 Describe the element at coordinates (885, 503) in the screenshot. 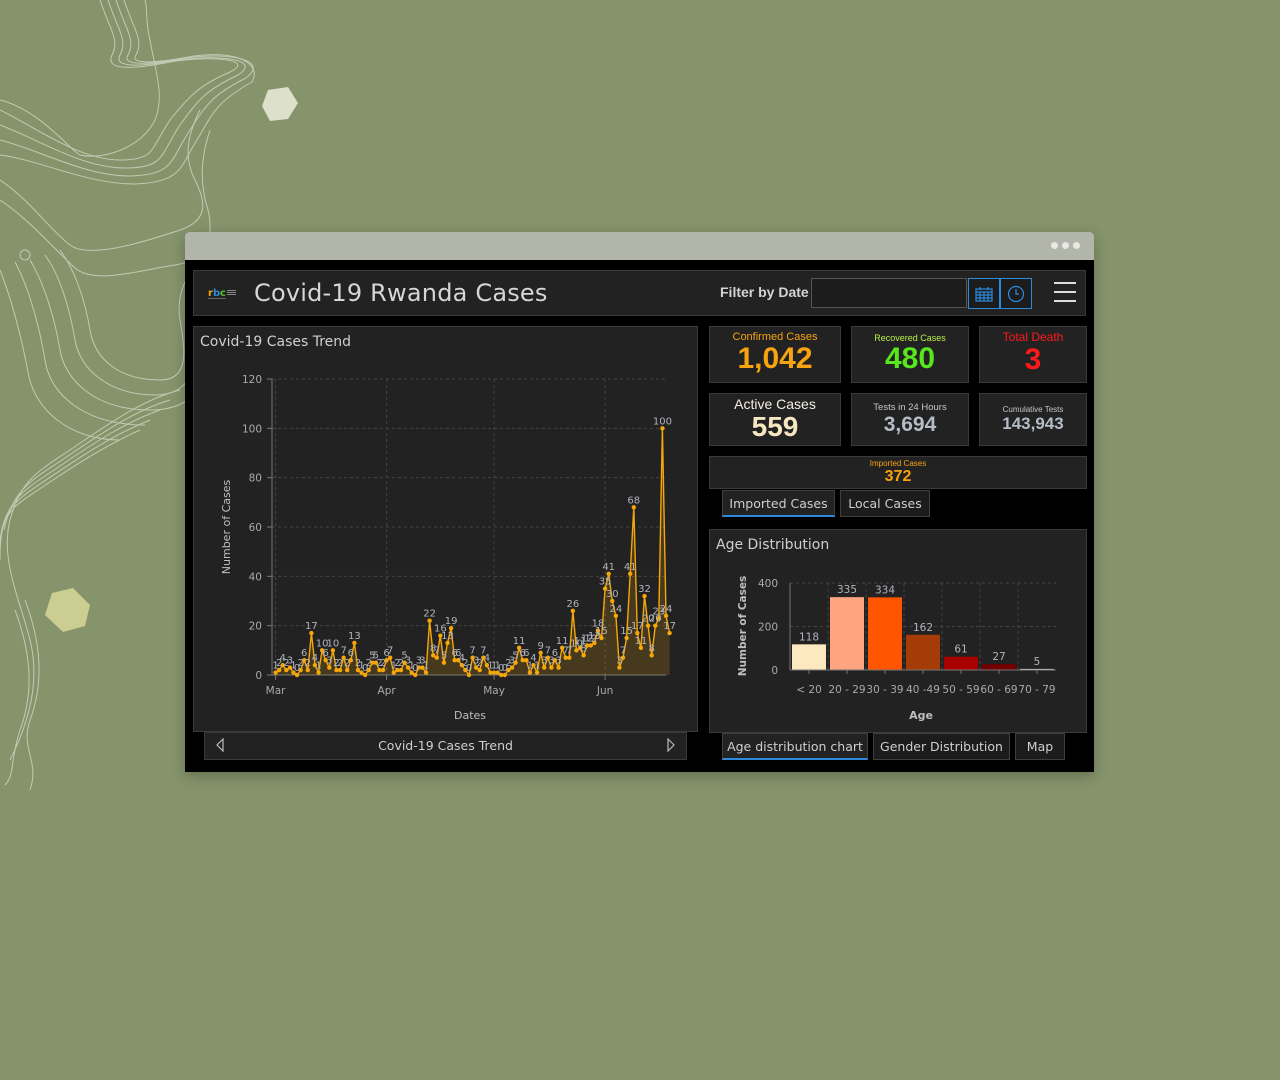

I see `tab-local-cases: Local Cases` at that location.